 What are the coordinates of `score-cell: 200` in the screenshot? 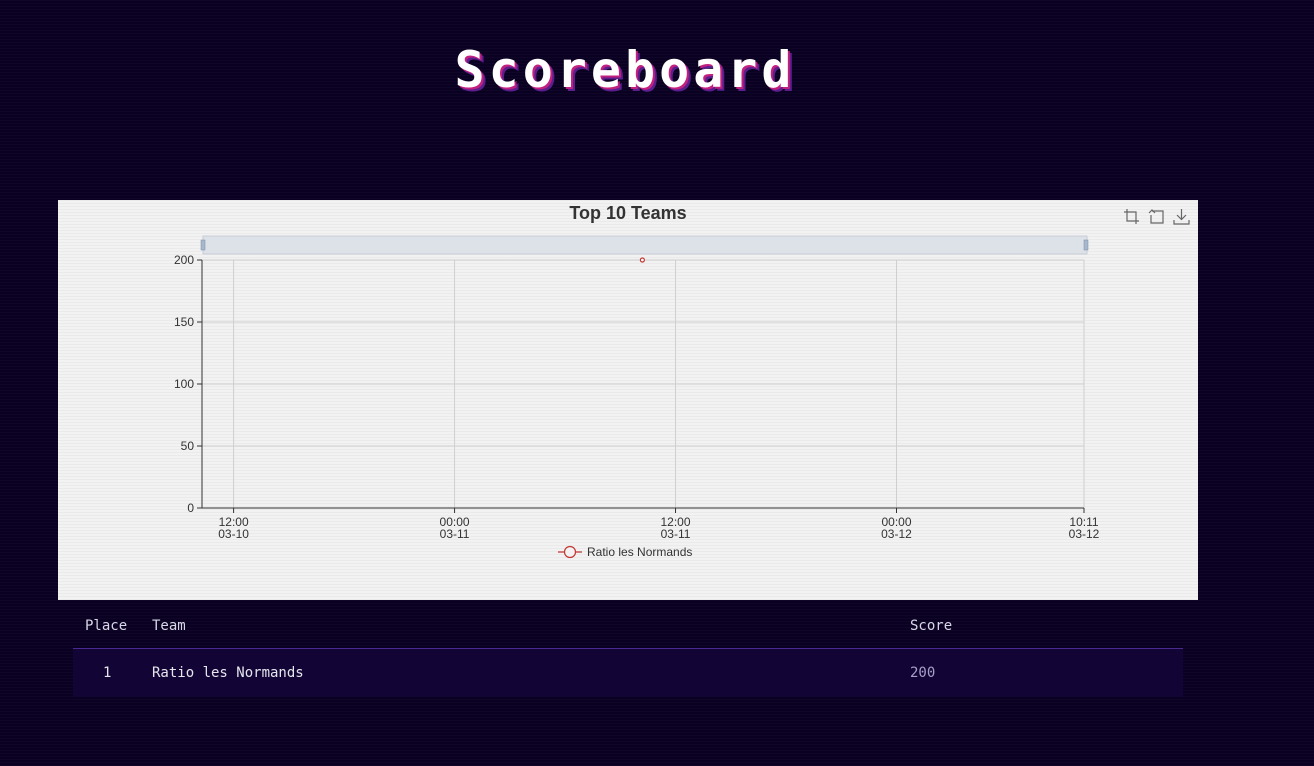 It's located at (1046, 672).